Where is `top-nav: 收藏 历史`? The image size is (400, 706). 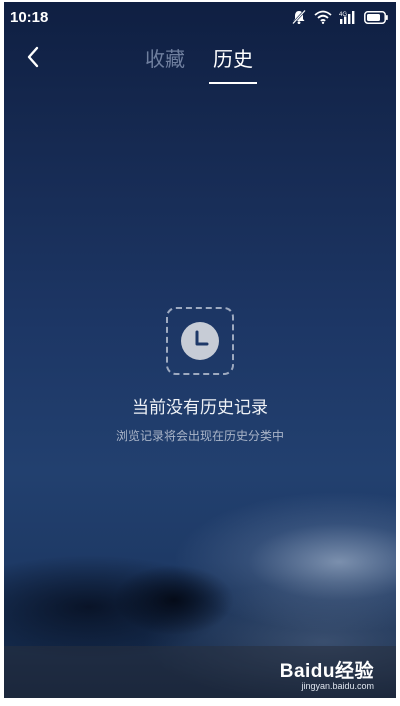
top-nav: 收藏 历史 is located at coordinates (200, 60).